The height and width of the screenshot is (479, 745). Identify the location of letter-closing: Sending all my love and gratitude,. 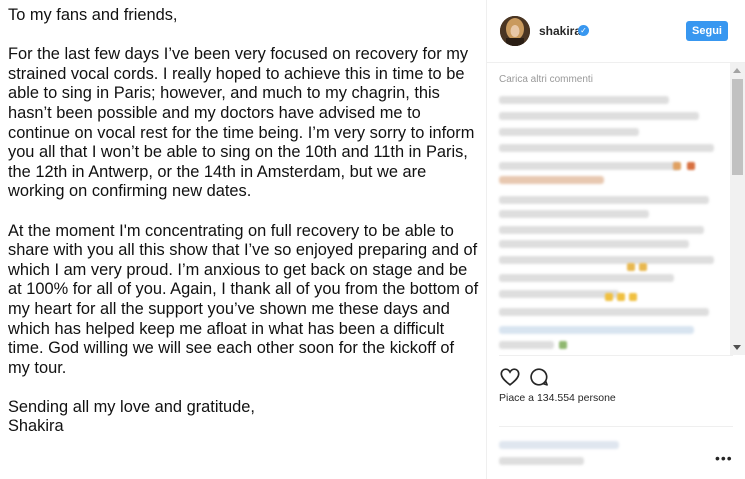
(131, 406).